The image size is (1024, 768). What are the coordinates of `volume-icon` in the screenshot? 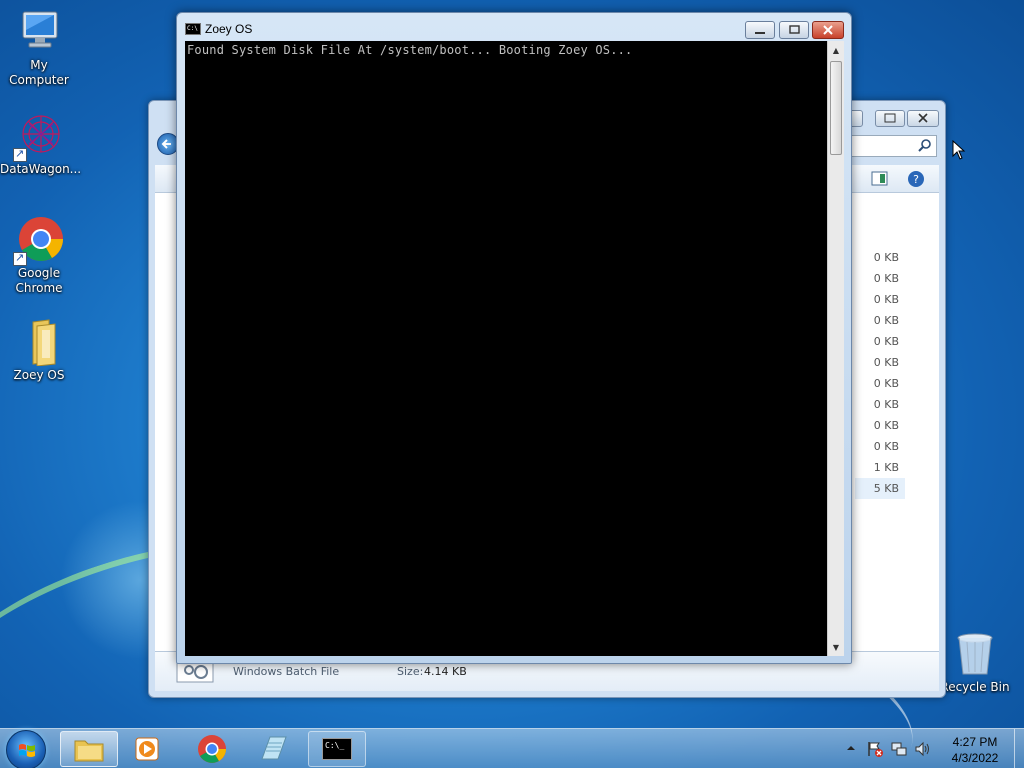 It's located at (923, 749).